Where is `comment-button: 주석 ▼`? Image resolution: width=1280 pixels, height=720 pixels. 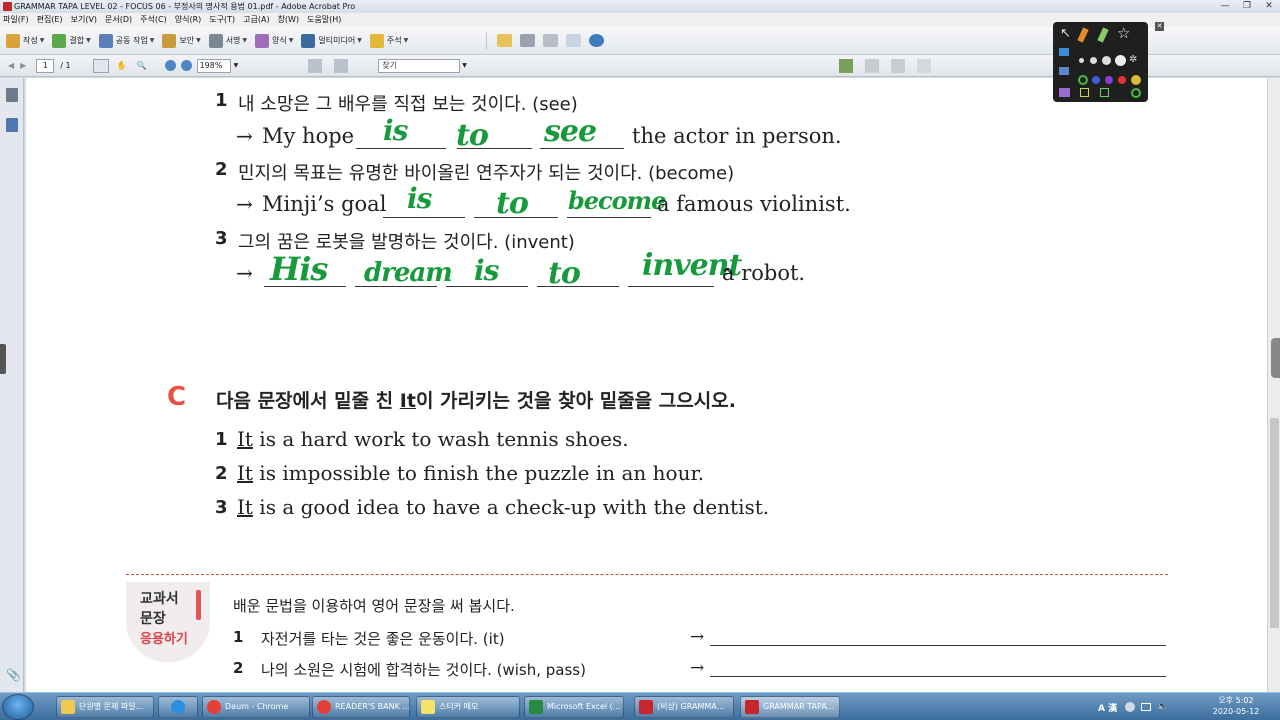
comment-button: 주석 ▼ is located at coordinates (388, 40).